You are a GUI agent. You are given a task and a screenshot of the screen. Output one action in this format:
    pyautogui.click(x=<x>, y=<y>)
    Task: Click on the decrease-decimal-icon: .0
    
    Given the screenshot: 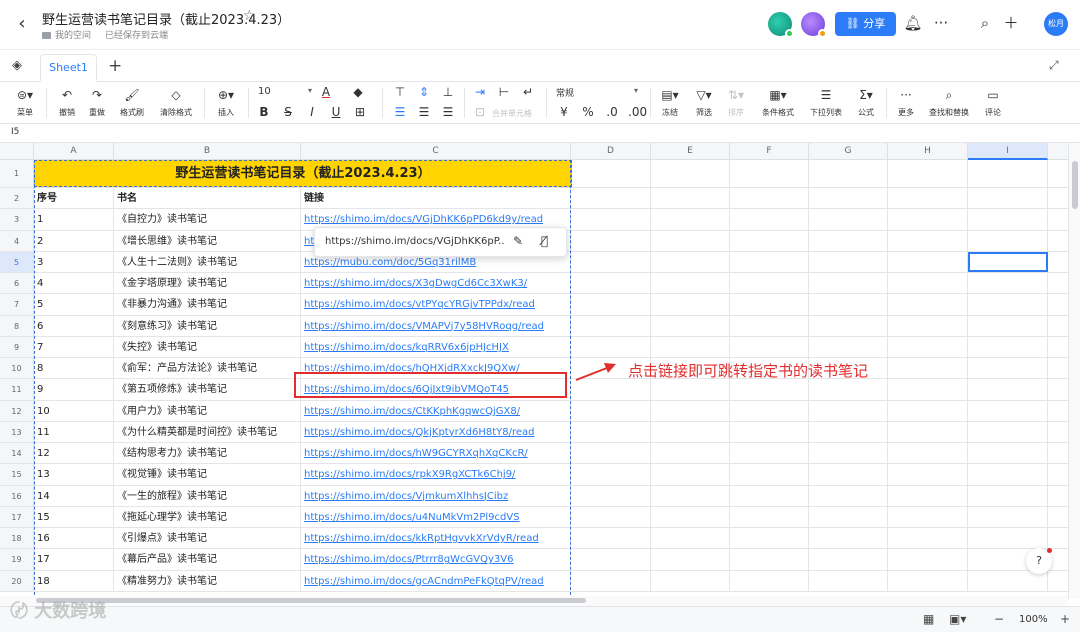 What is the action you would take?
    pyautogui.click(x=612, y=112)
    